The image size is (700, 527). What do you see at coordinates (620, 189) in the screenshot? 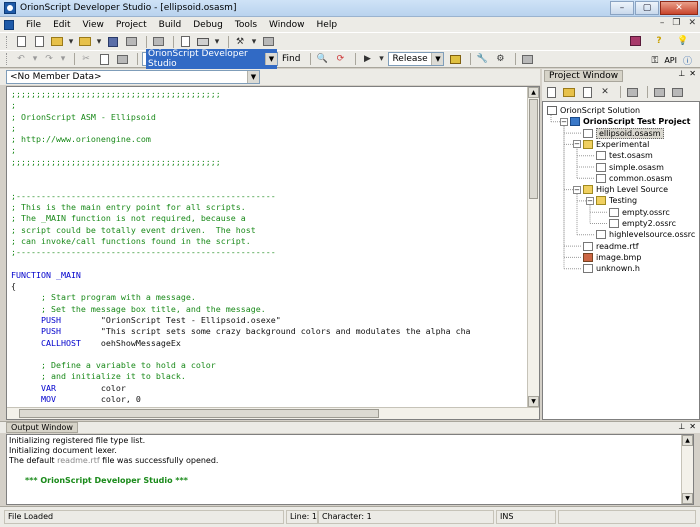
I see `tree-node: − High Level Source` at bounding box center [620, 189].